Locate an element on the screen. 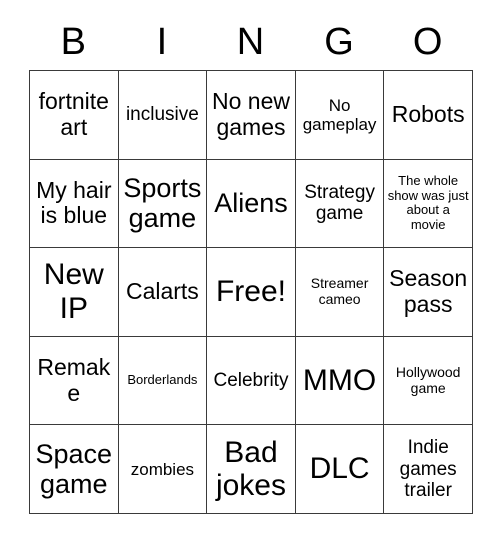 Image resolution: width=500 pixels, height=544 pixels. bingo-cell: Space game is located at coordinates (74, 469).